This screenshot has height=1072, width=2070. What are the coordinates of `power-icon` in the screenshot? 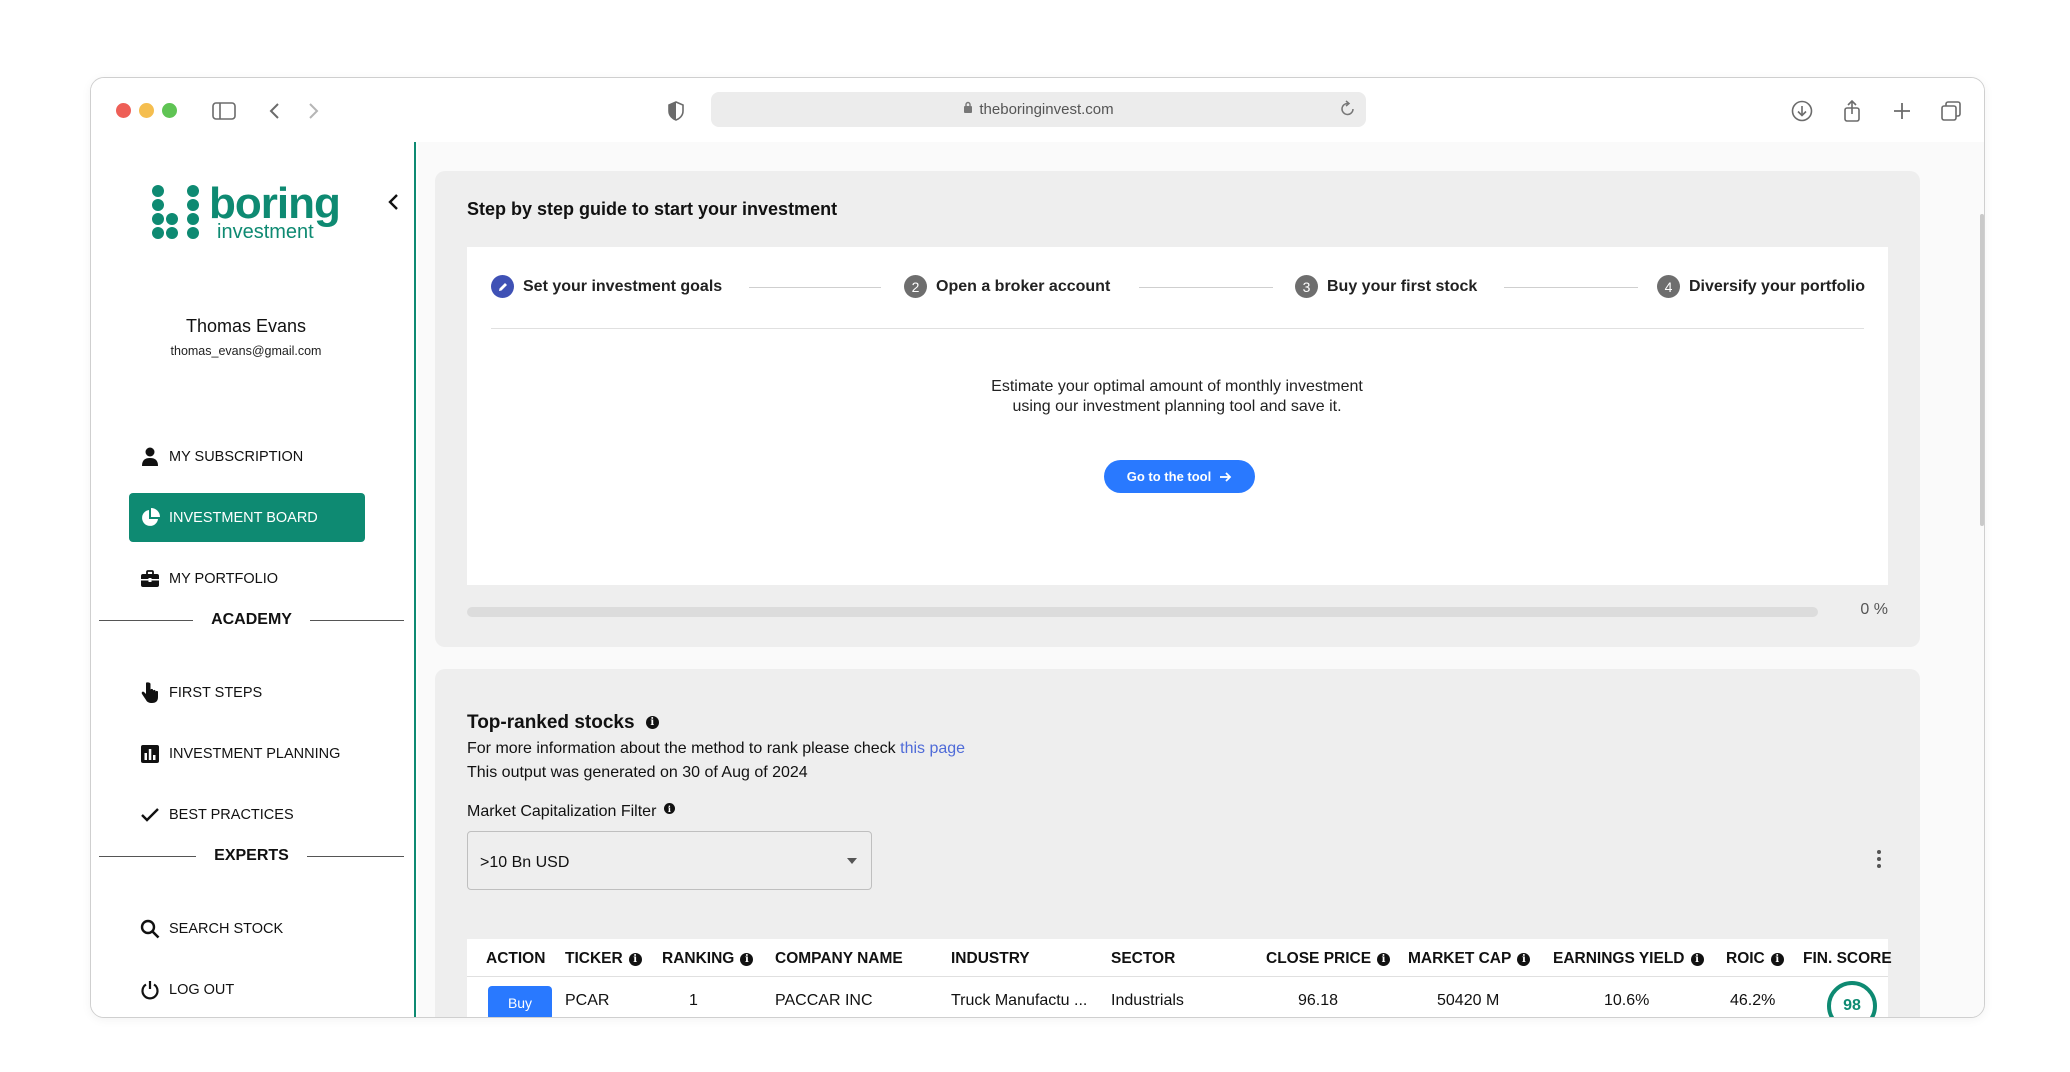 It's located at (150, 990).